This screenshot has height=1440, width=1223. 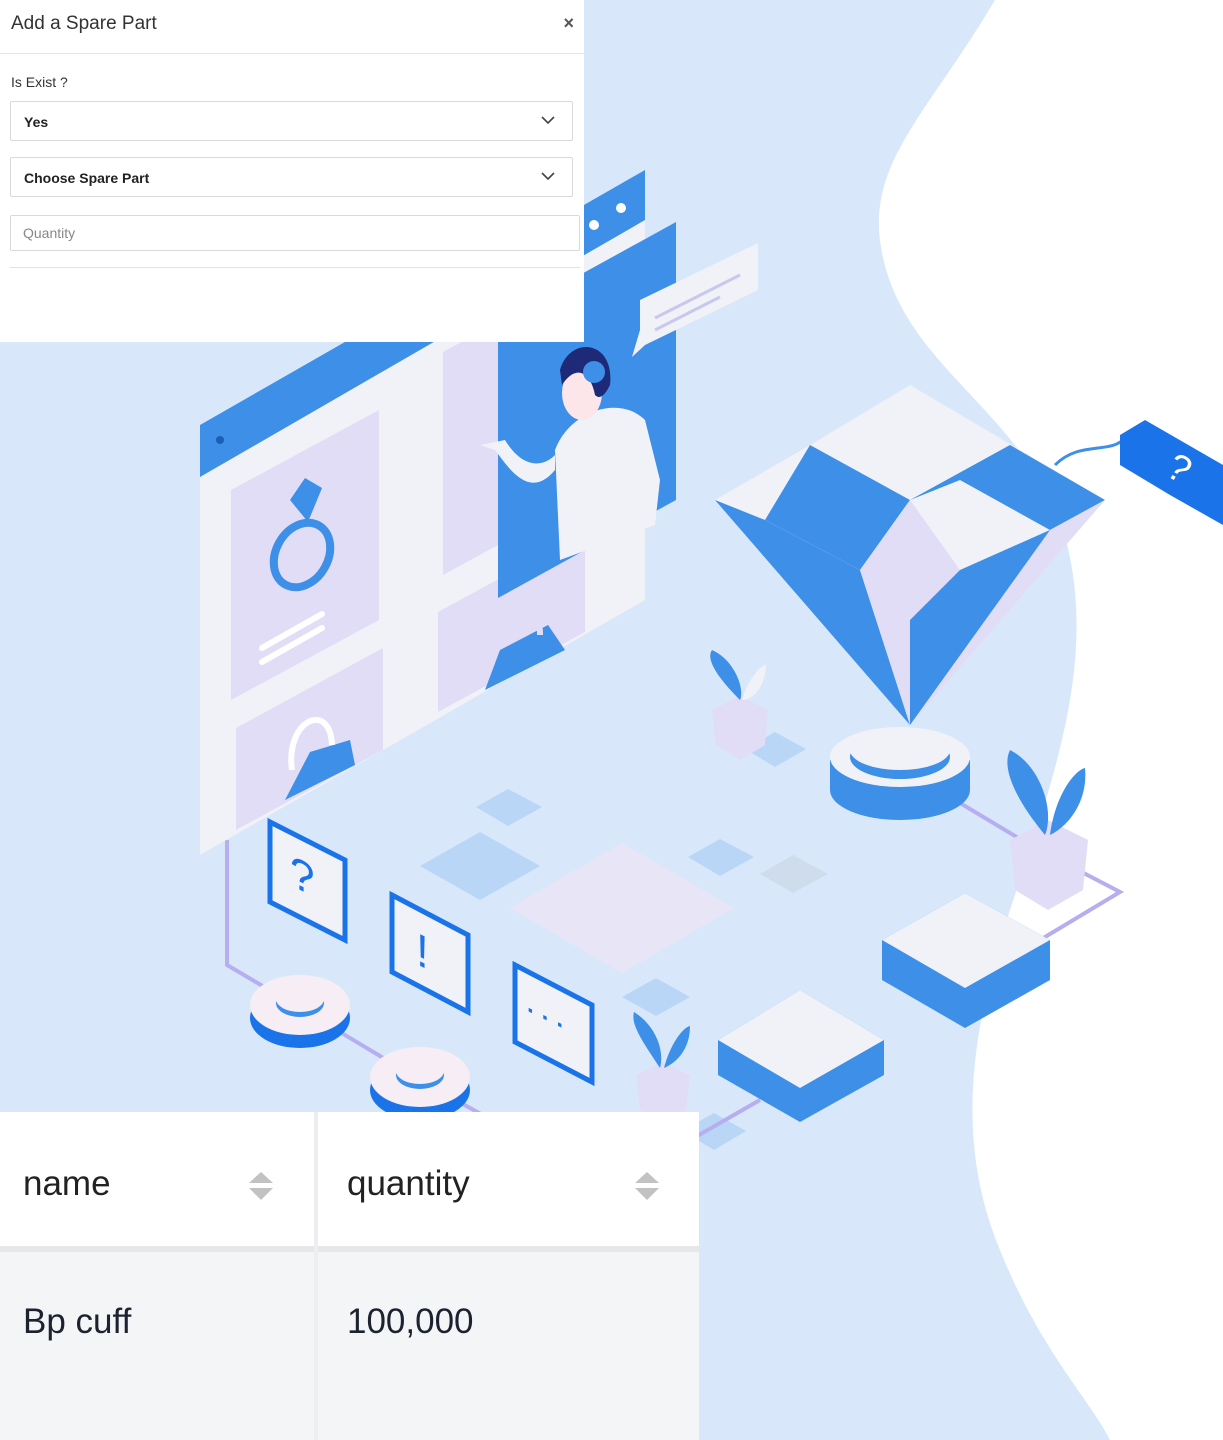 What do you see at coordinates (1090, 451) in the screenshot?
I see `tag-string` at bounding box center [1090, 451].